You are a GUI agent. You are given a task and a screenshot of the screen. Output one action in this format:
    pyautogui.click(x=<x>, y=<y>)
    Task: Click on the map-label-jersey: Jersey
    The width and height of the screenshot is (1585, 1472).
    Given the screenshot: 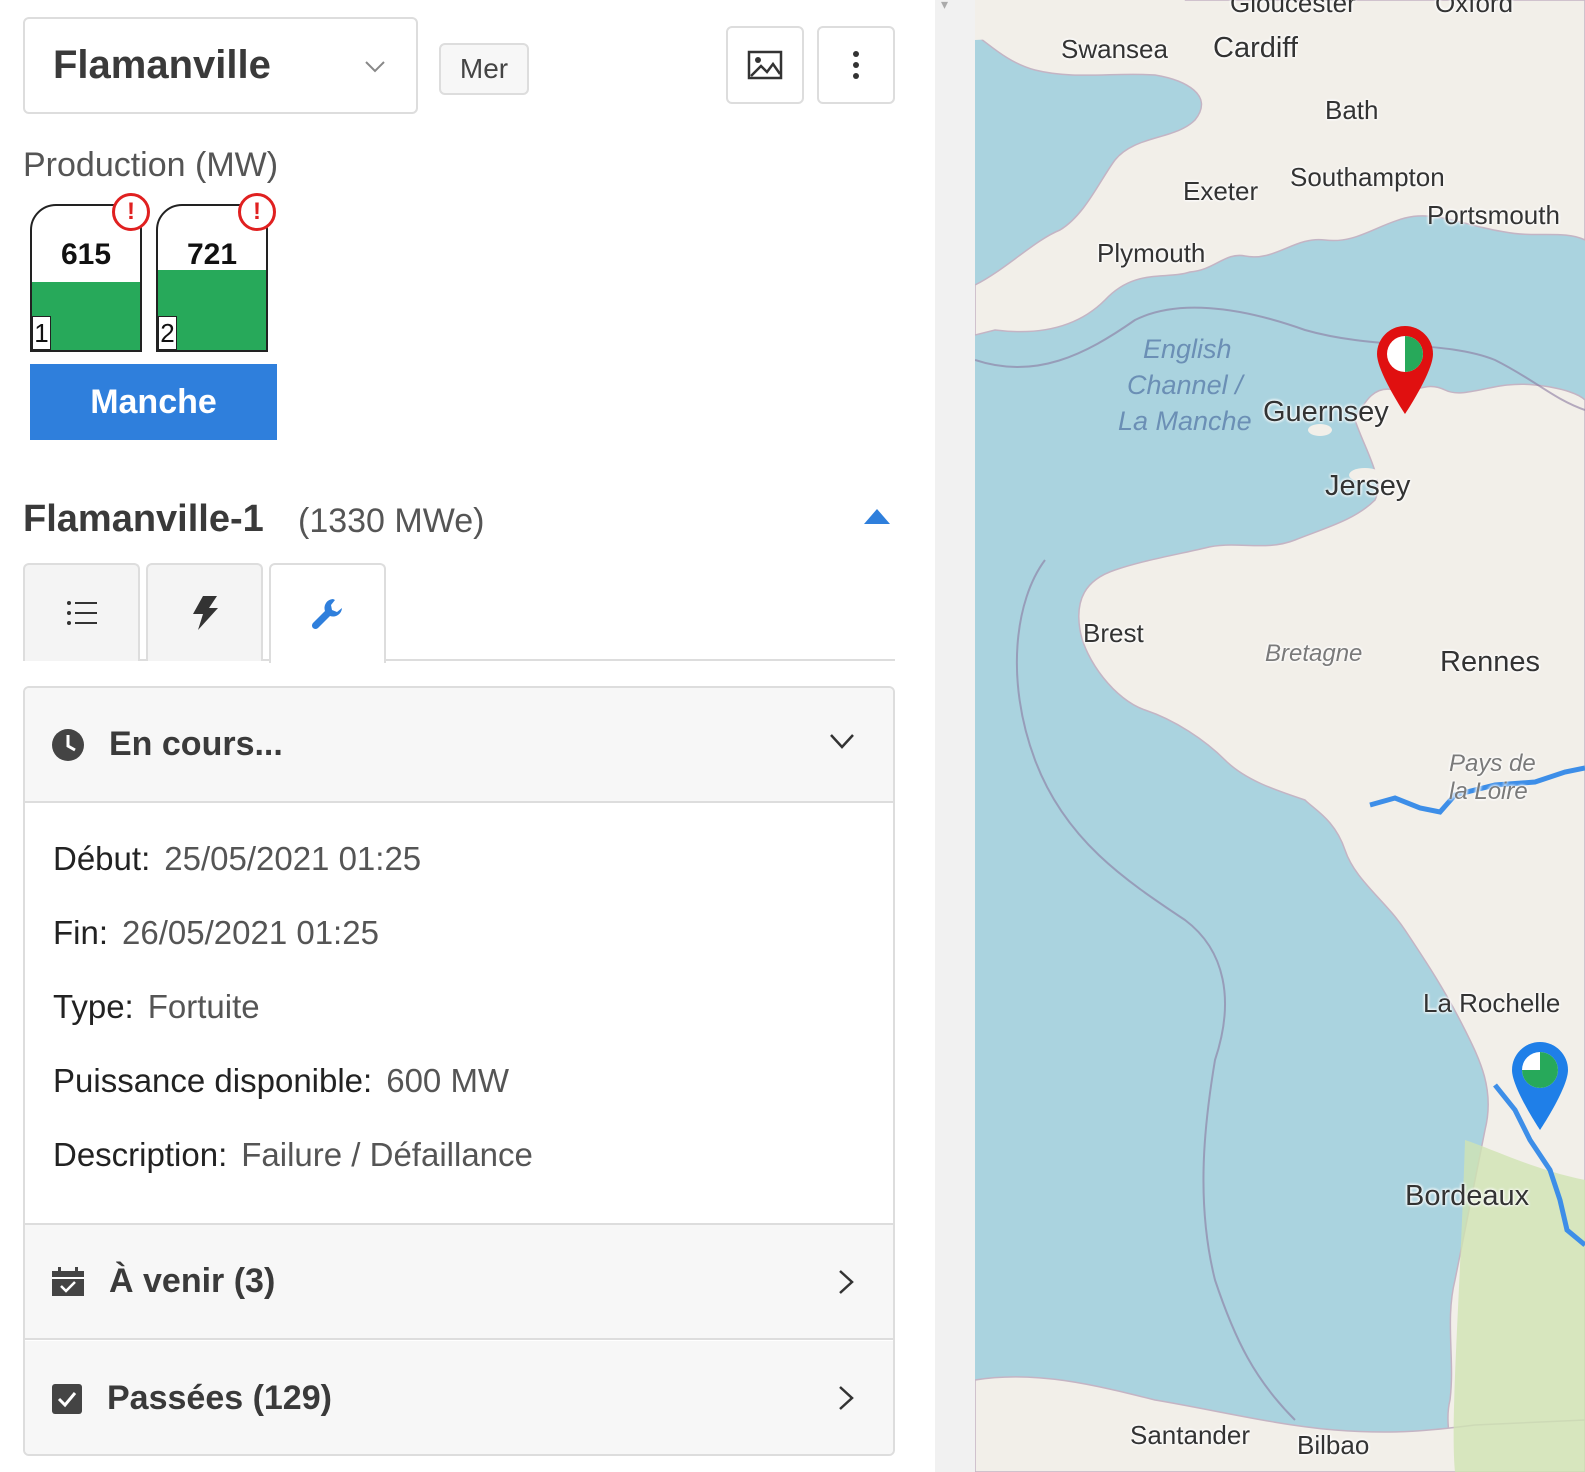 What is the action you would take?
    pyautogui.click(x=1368, y=486)
    